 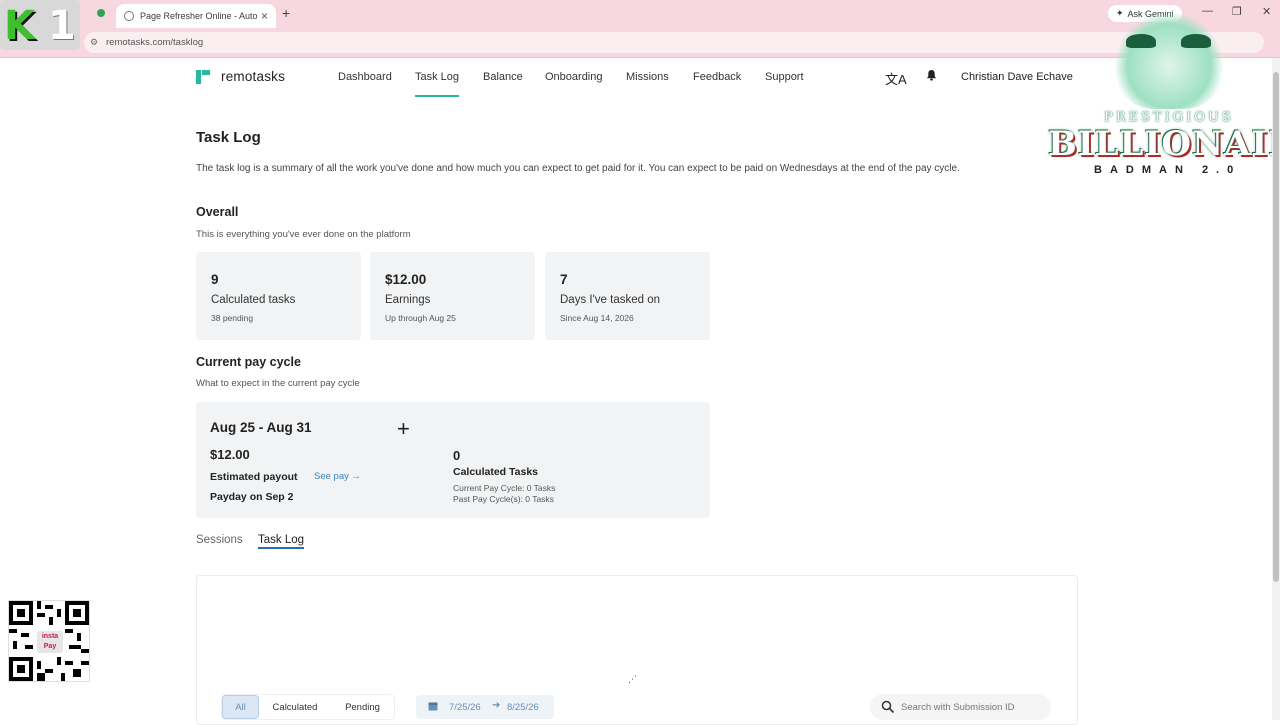 I want to click on active-nav-underline, so click(x=437, y=96).